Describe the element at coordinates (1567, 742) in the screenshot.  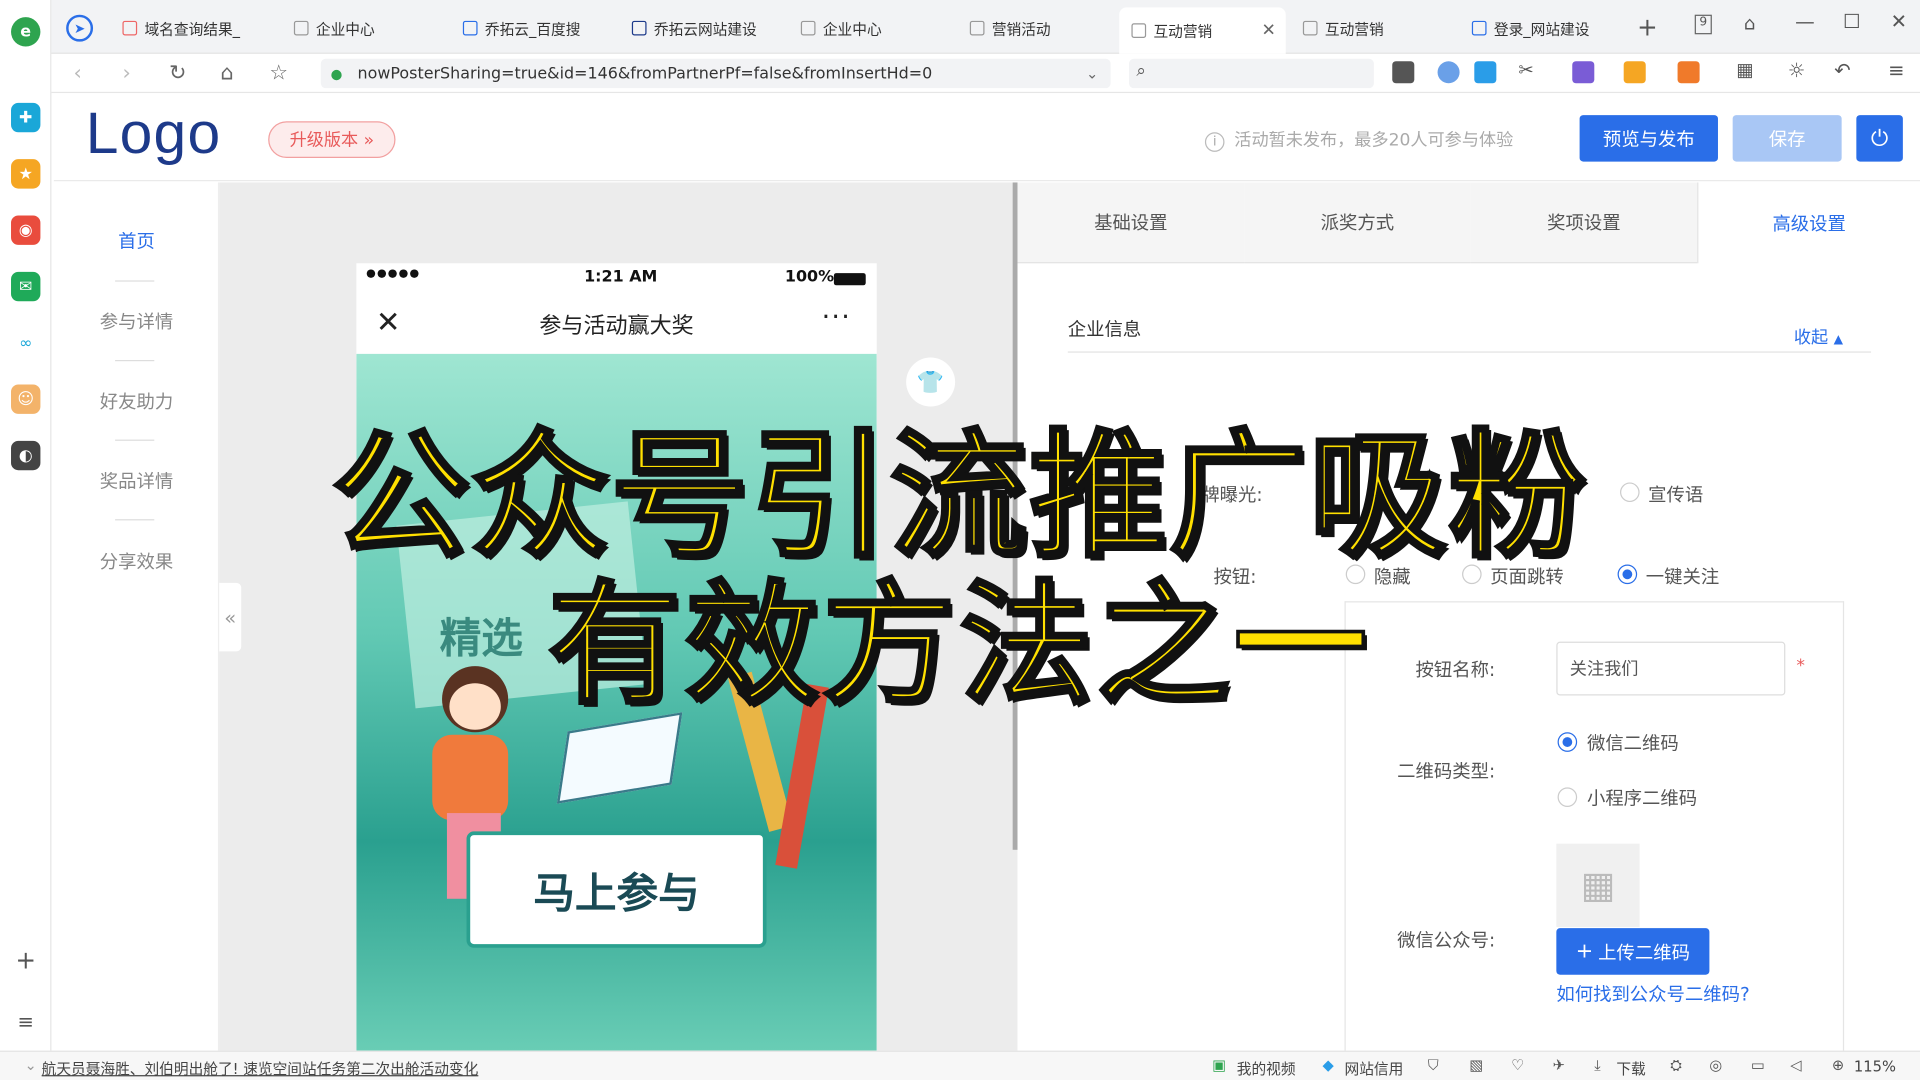
I see `wechat-qr-radio` at that location.